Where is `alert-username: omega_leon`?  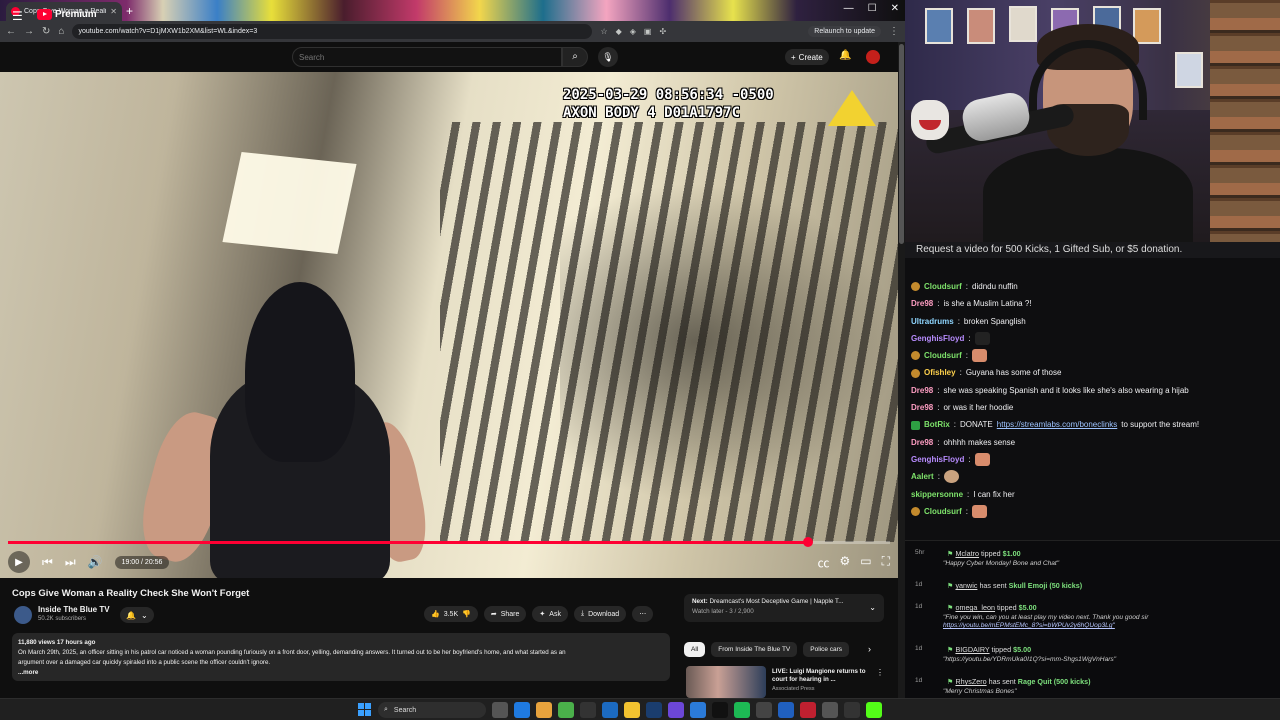
alert-username: omega_leon is located at coordinates (975, 607).